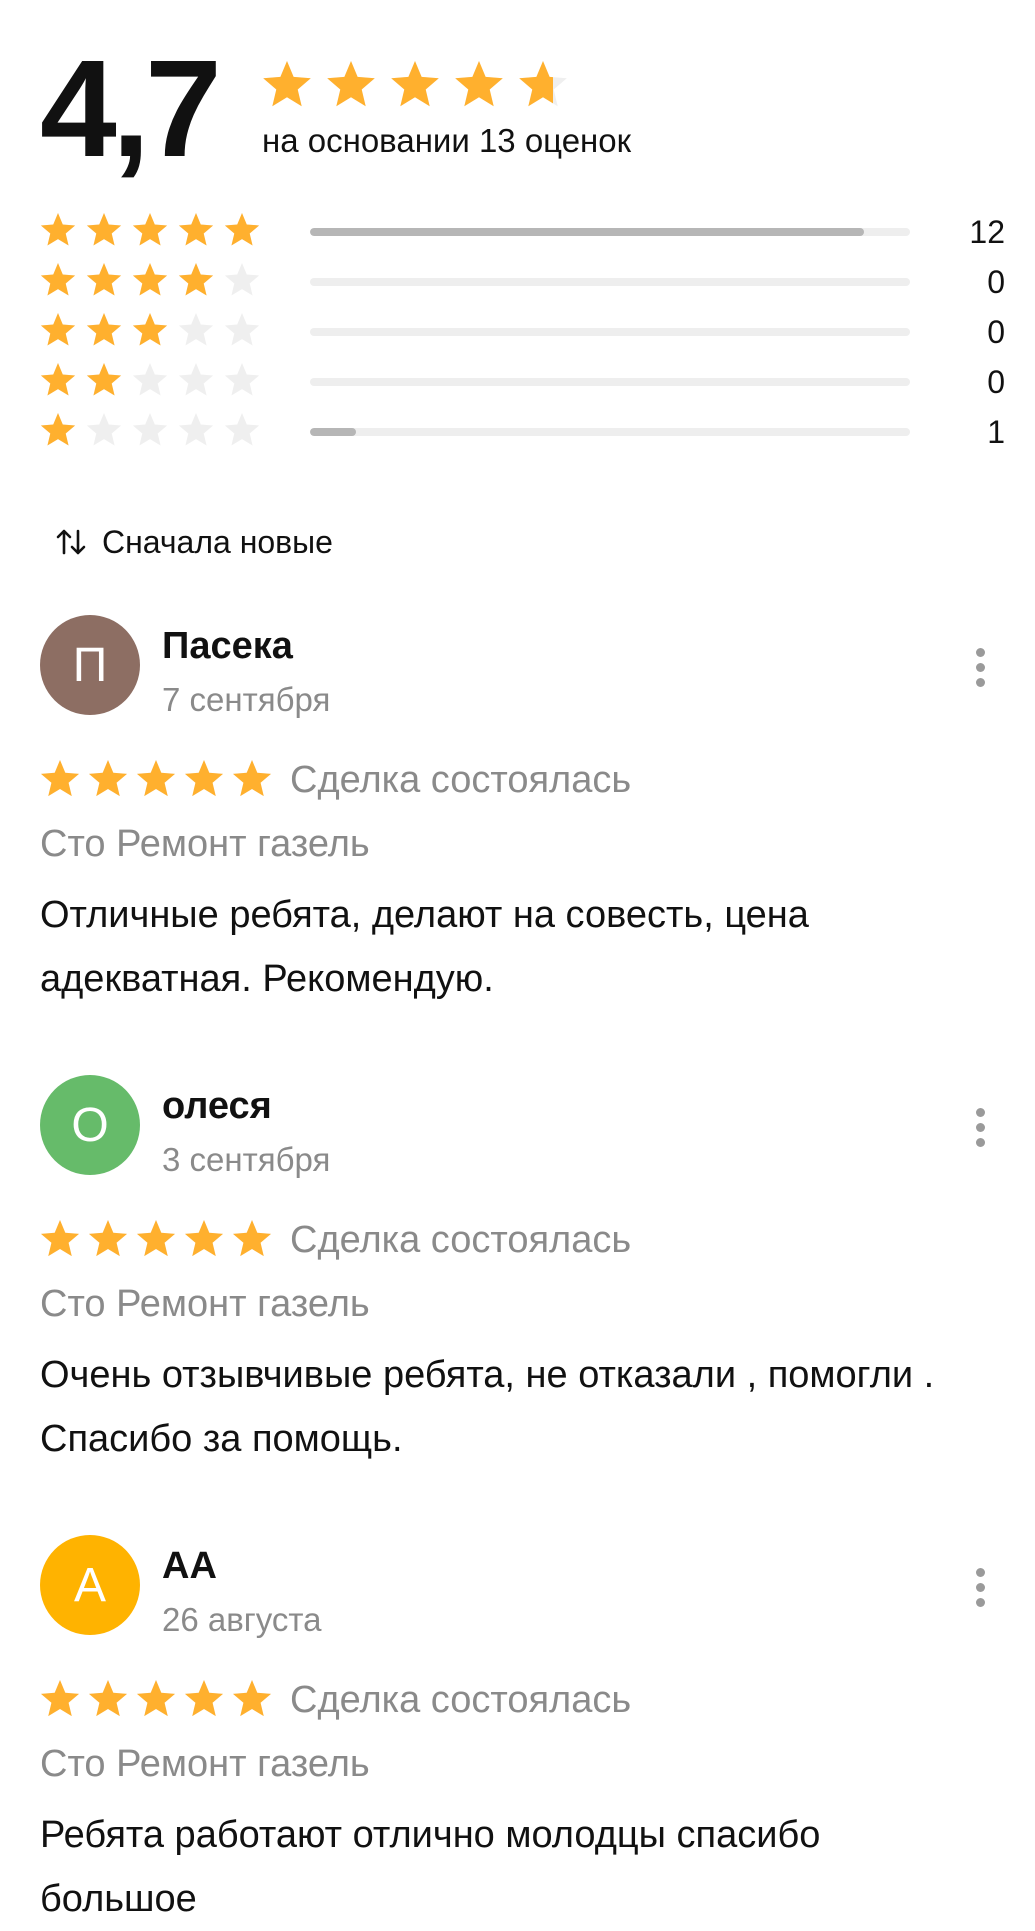 The width and height of the screenshot is (1035, 1931). I want to click on sort-label: Сначала новые, so click(217, 541).